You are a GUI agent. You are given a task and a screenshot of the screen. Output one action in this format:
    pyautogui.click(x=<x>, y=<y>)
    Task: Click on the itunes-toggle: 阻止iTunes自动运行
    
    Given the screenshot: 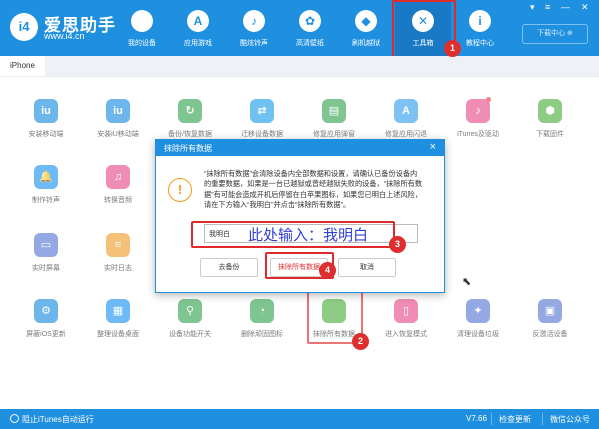 What is the action you would take?
    pyautogui.click(x=52, y=419)
    